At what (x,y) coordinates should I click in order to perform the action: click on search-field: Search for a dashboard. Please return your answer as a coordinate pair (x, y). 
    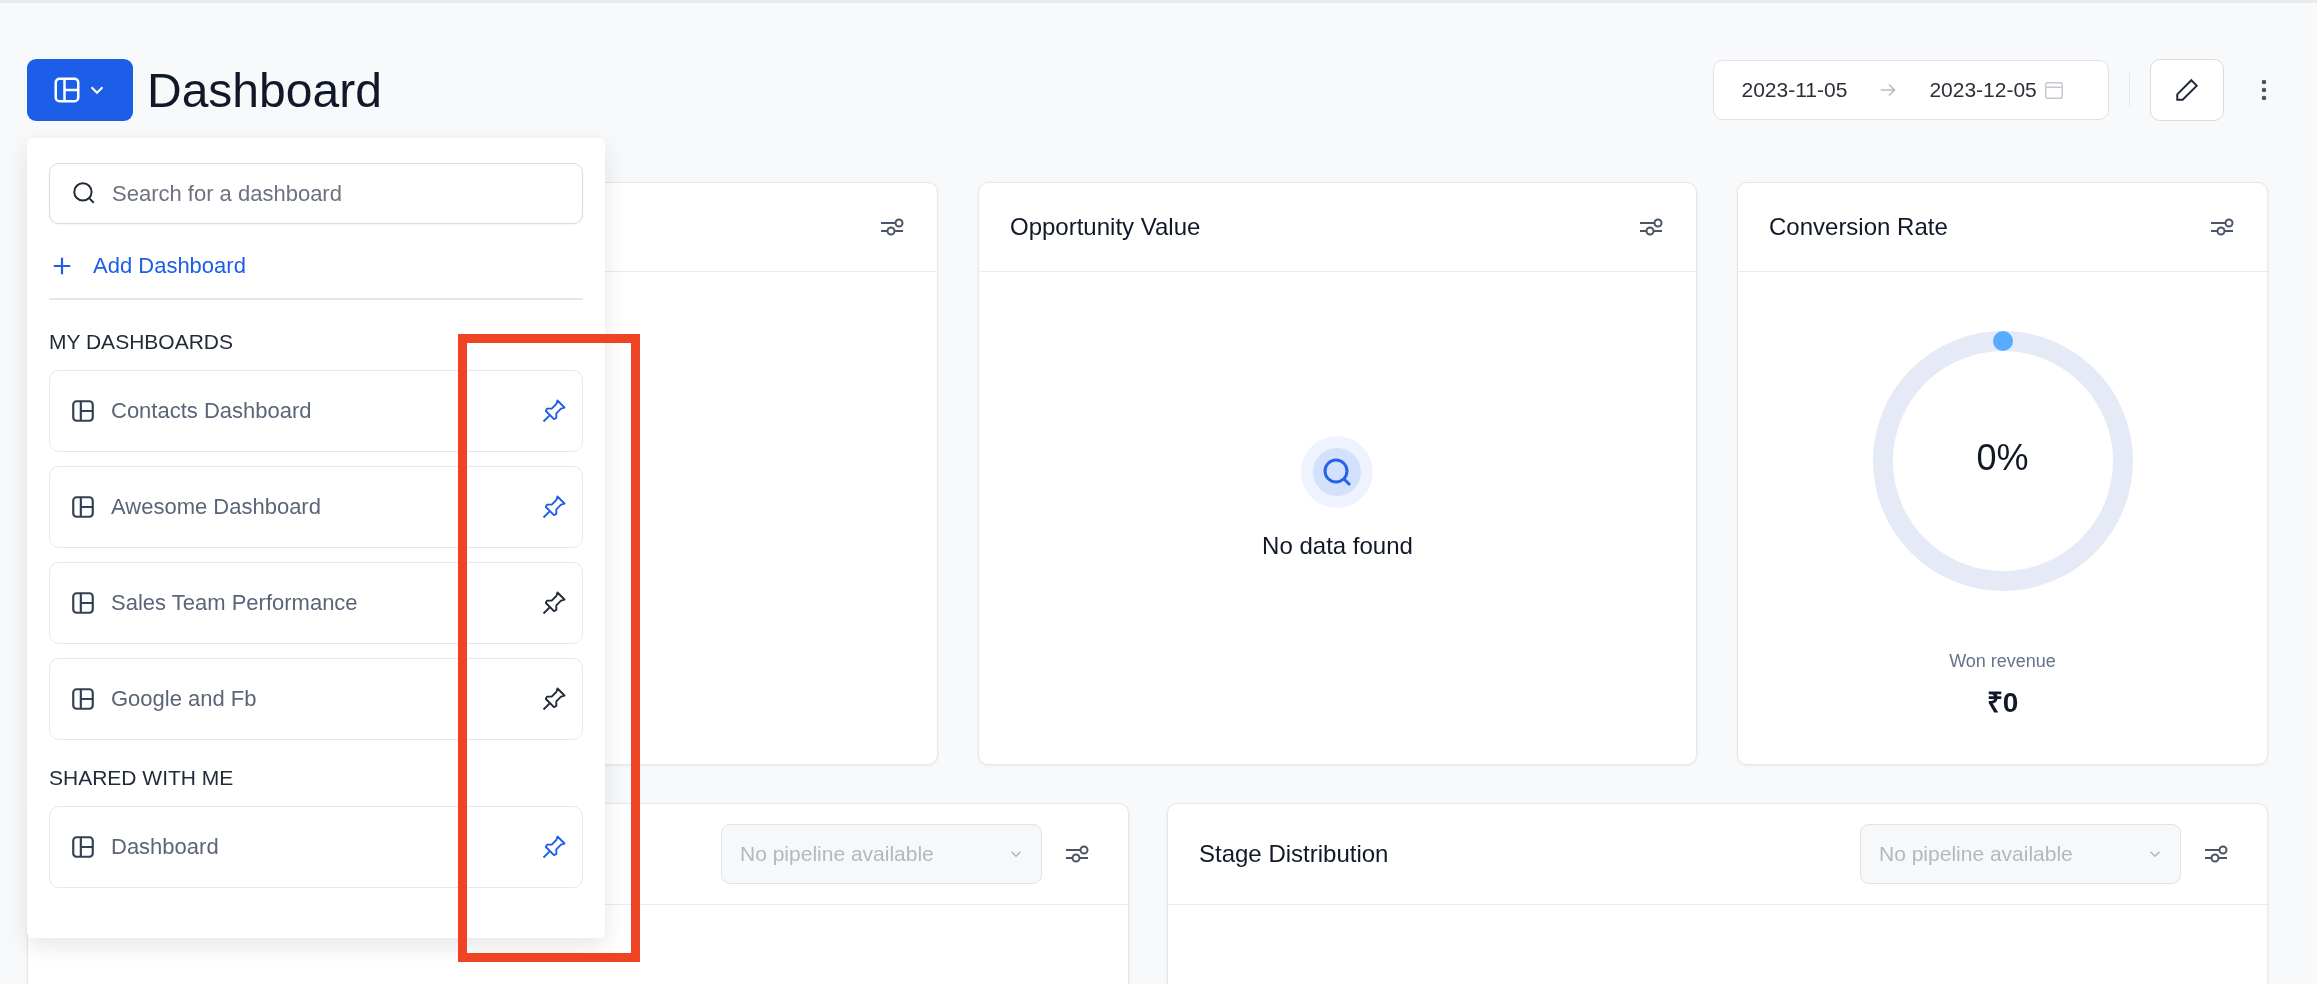
    Looking at the image, I should click on (316, 193).